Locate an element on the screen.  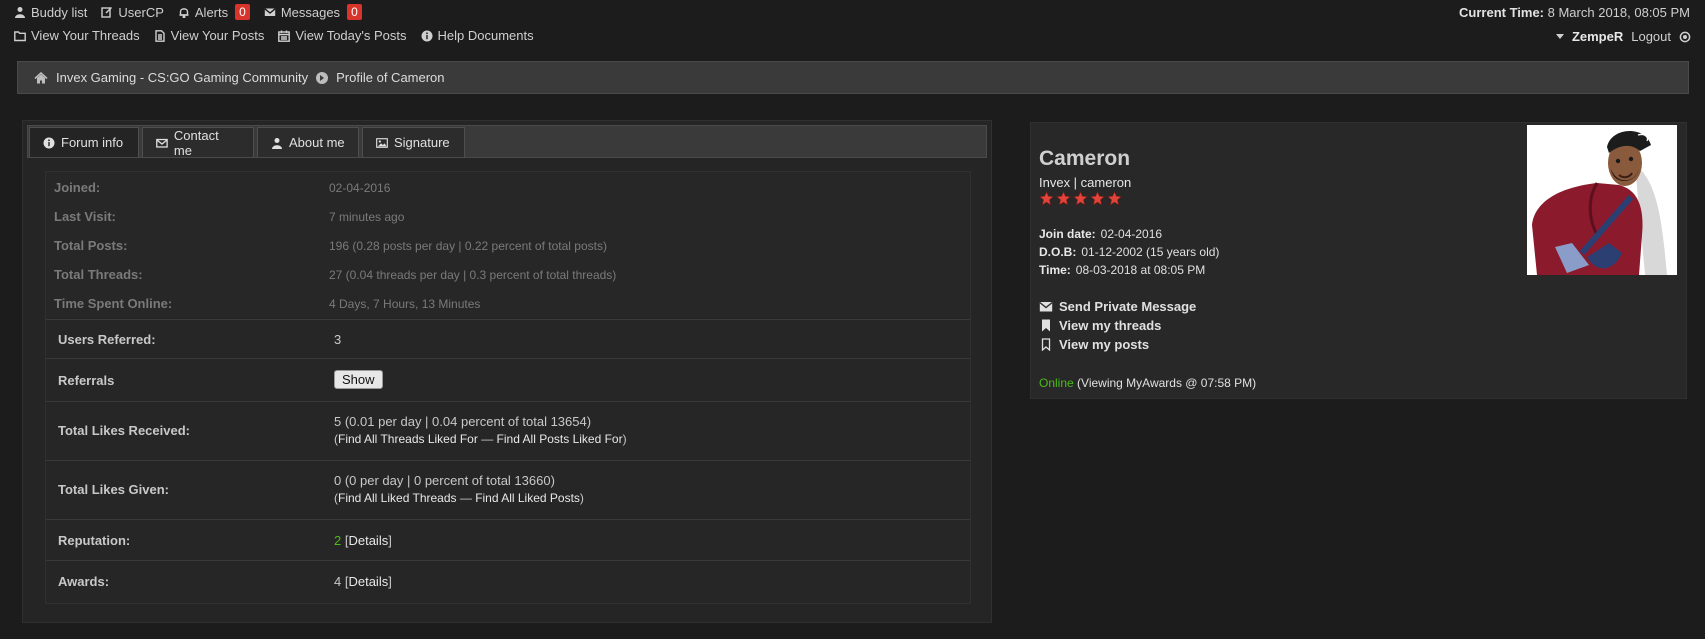
top-nav-row: Buddy list UserCP Alerts 0 Messages 0 is located at coordinates (188, 12).